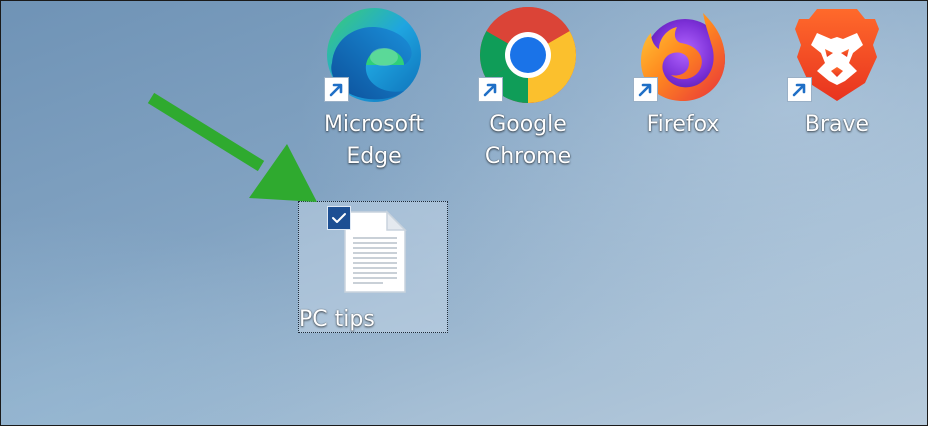  Describe the element at coordinates (837, 124) in the screenshot. I see `icon-label: Brave` at that location.